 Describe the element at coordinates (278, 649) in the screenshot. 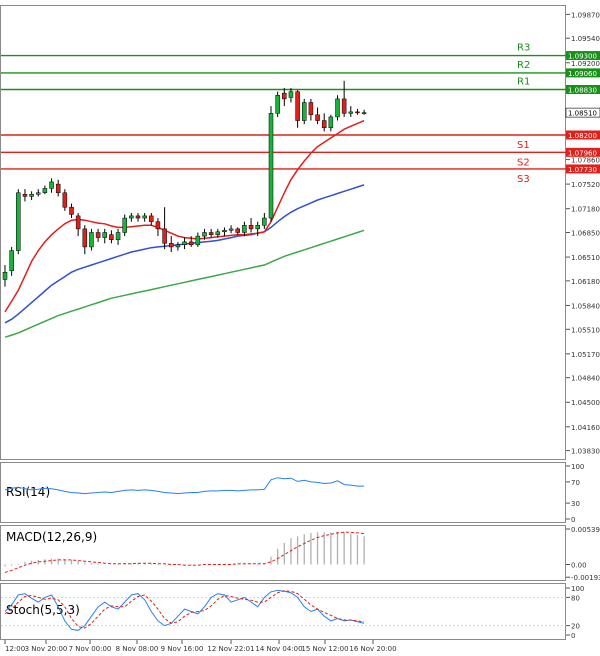

I see `time-tick-label: 14 Nov 04:00` at that location.